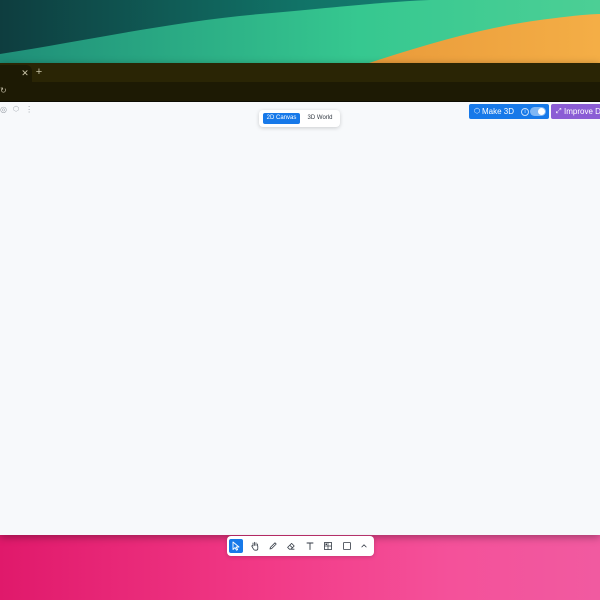 The height and width of the screenshot is (600, 600). Describe the element at coordinates (3, 91) in the screenshot. I see `reload-icon: ↻` at that location.